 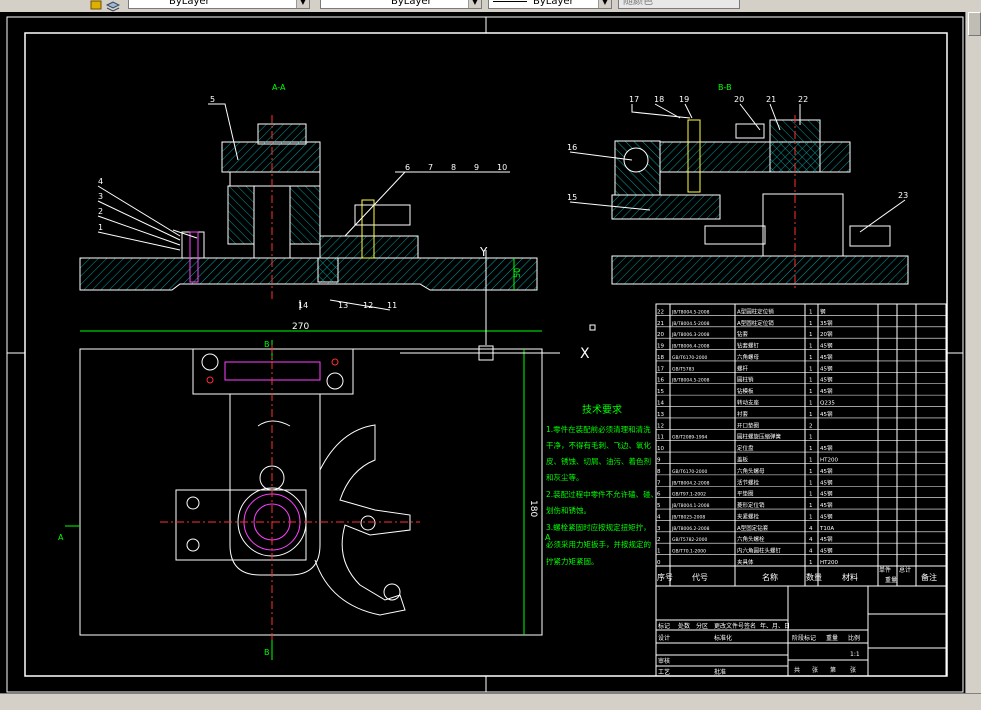 I want to click on callout-2: 2, so click(x=100, y=211).